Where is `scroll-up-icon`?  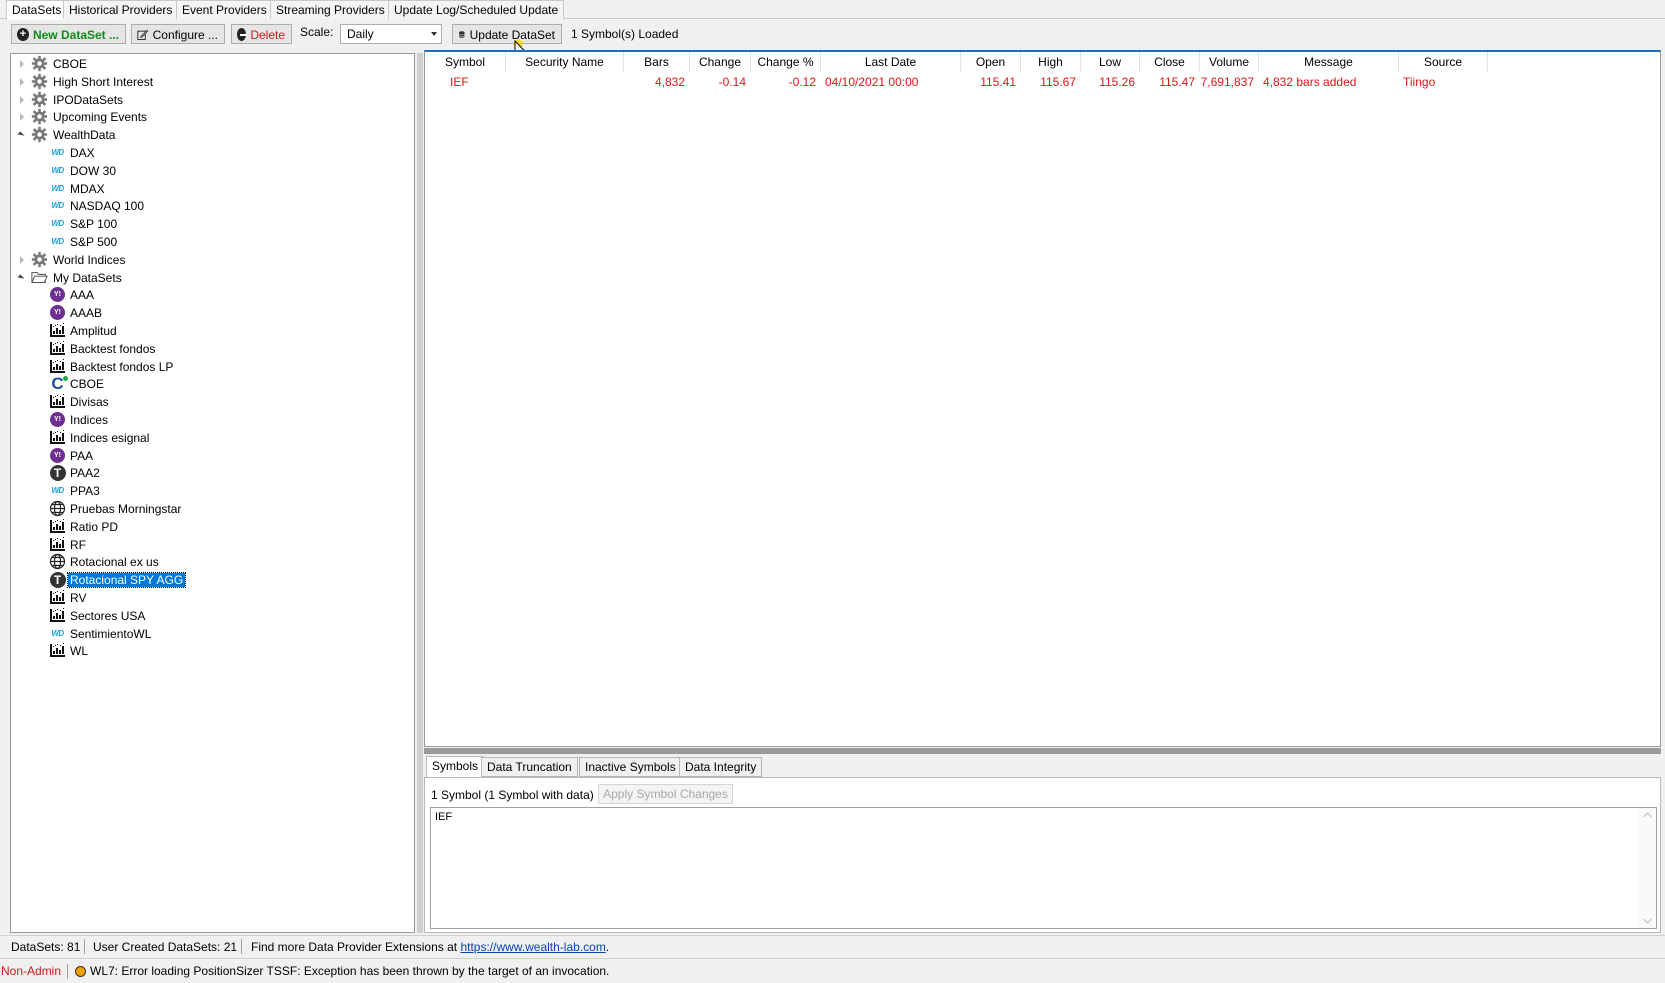 scroll-up-icon is located at coordinates (1647, 815).